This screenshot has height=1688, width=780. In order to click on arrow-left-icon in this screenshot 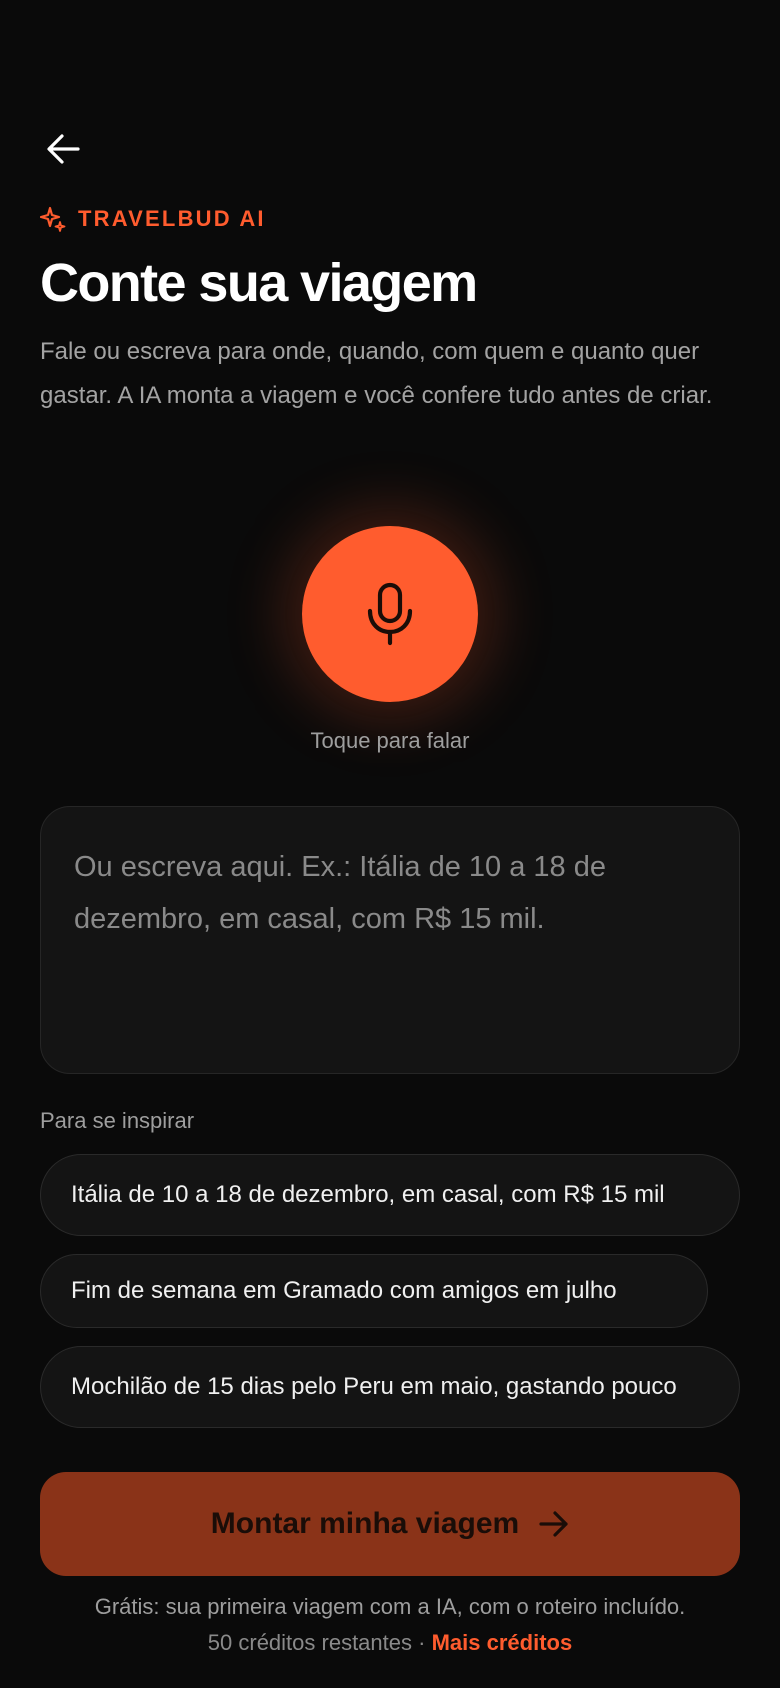, I will do `click(63, 149)`.